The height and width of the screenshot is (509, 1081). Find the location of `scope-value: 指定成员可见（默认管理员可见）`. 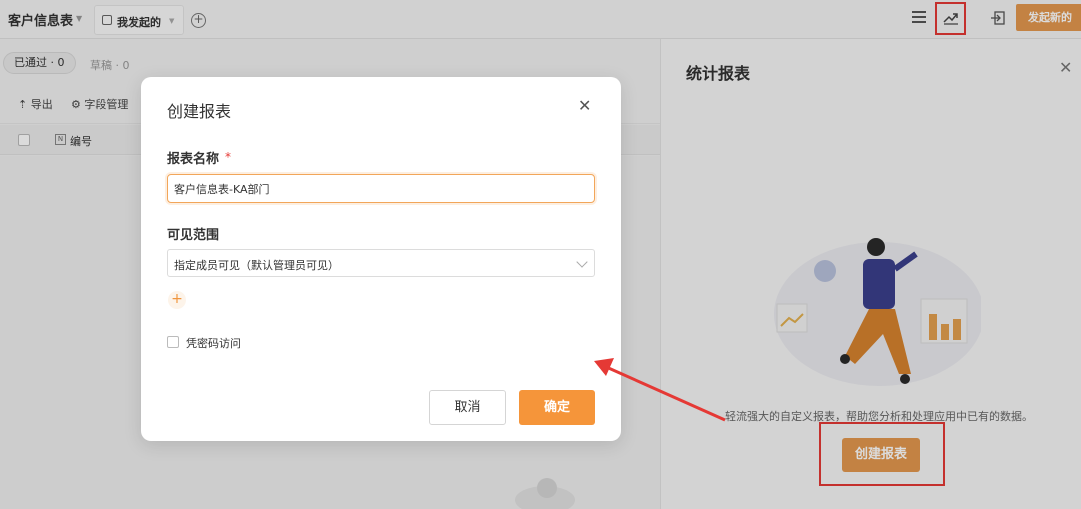

scope-value: 指定成员可见（默认管理员可见） is located at coordinates (256, 265).